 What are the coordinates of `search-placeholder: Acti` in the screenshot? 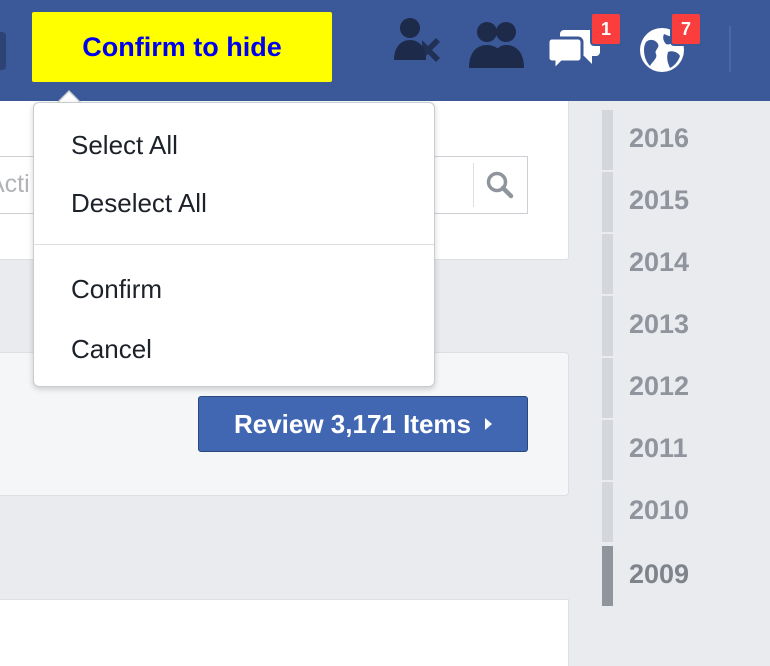 It's located at (15, 184).